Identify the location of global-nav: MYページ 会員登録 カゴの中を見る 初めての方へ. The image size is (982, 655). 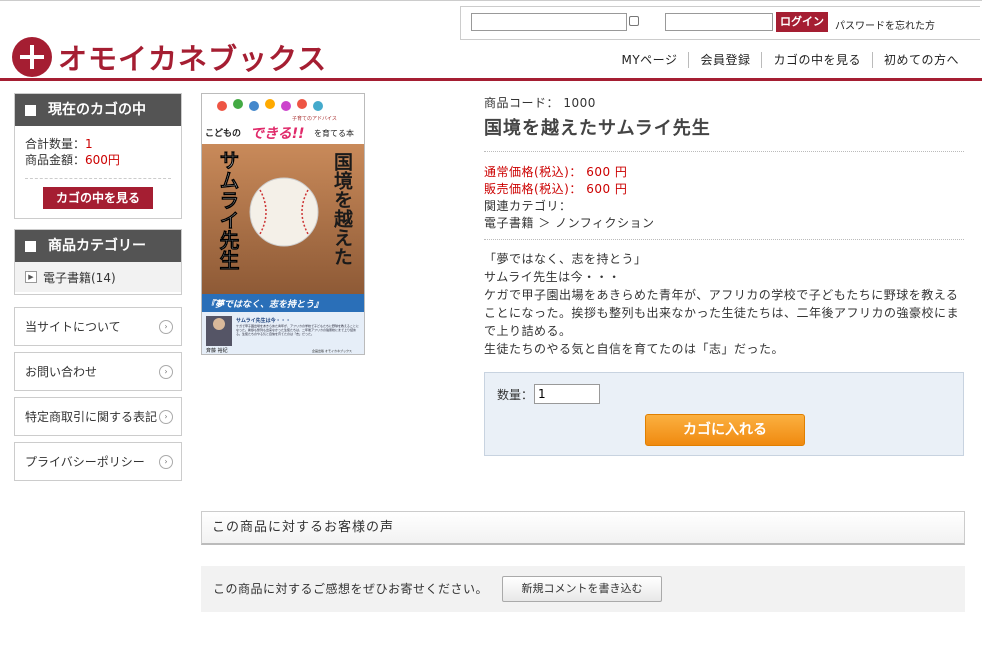
(791, 60).